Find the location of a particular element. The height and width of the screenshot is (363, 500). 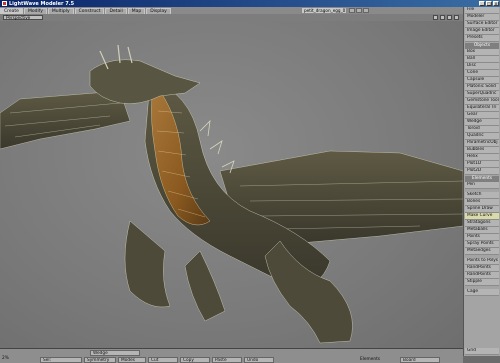

maximize-viewport-icon is located at coordinates (456, 17).